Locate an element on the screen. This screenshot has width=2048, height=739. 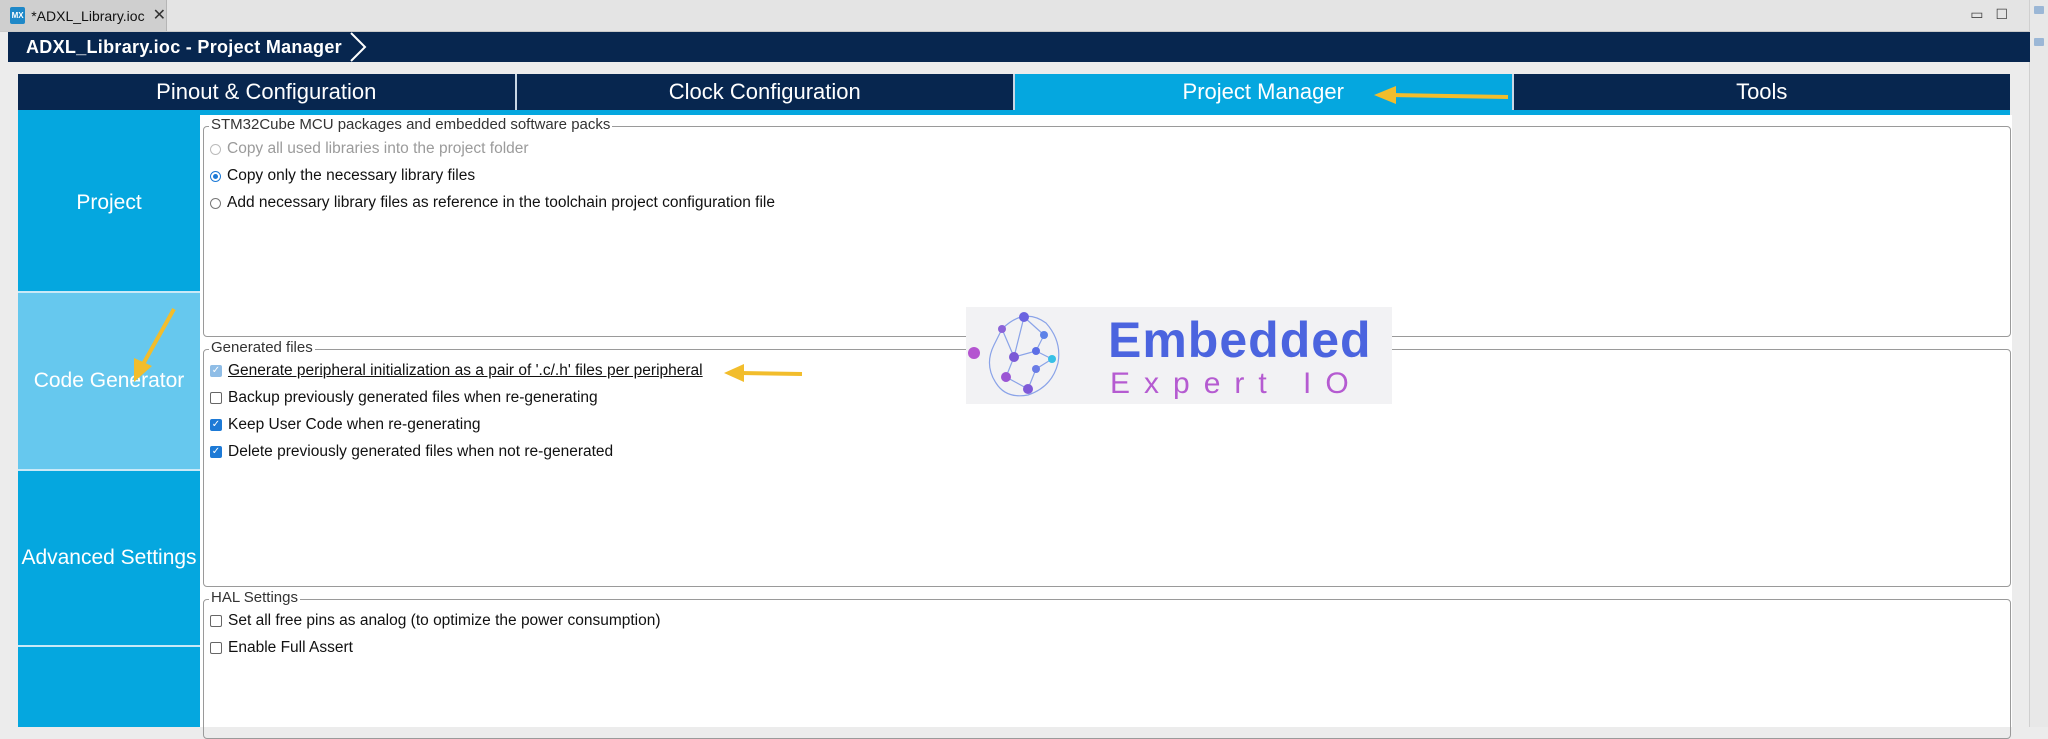
sidebar-item-project: Project is located at coordinates (109, 204).